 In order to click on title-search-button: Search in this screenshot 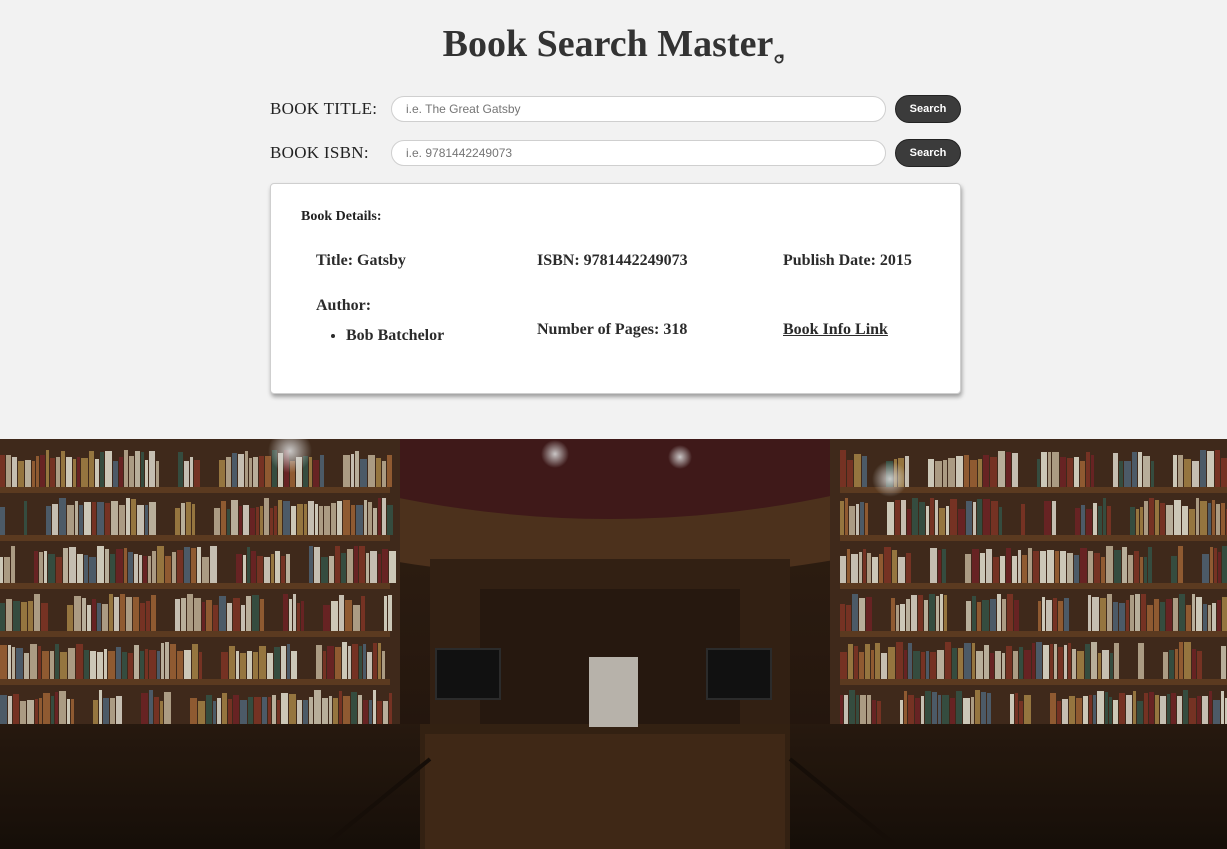, I will do `click(928, 109)`.